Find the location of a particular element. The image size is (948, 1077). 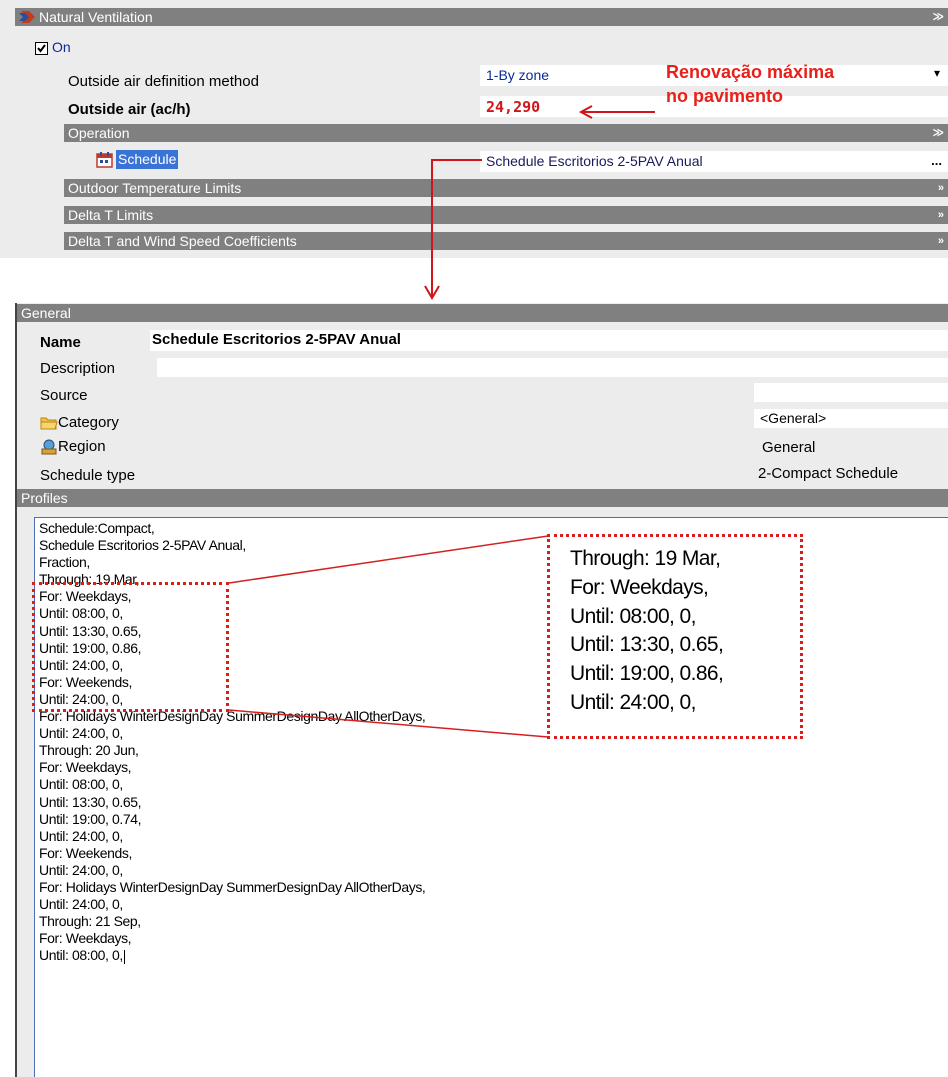

name-label: Name is located at coordinates (60, 342).